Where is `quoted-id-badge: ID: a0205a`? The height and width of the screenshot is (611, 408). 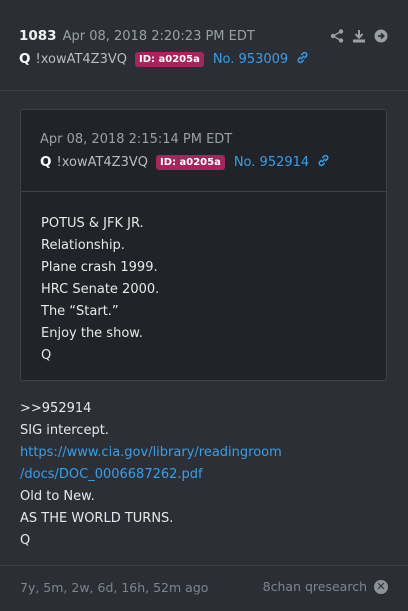
quoted-id-badge: ID: a0205a is located at coordinates (190, 162).